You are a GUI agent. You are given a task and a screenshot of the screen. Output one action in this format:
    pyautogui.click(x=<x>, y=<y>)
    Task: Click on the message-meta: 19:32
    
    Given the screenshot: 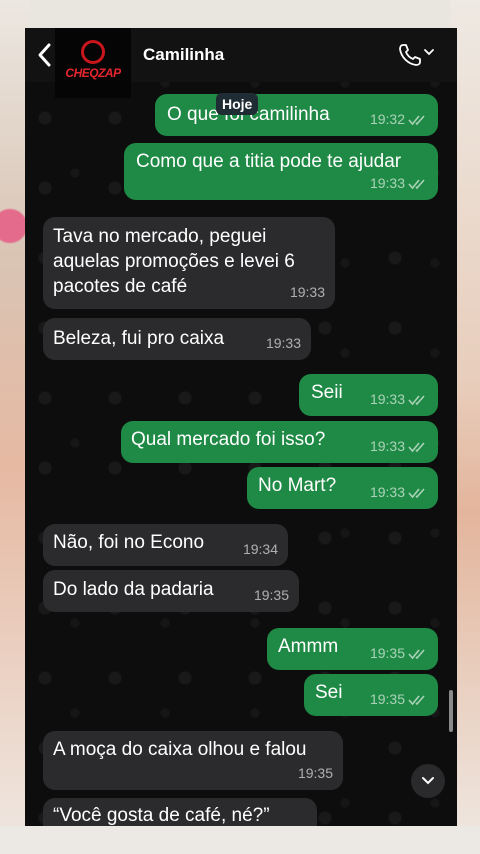 What is the action you would take?
    pyautogui.click(x=399, y=119)
    